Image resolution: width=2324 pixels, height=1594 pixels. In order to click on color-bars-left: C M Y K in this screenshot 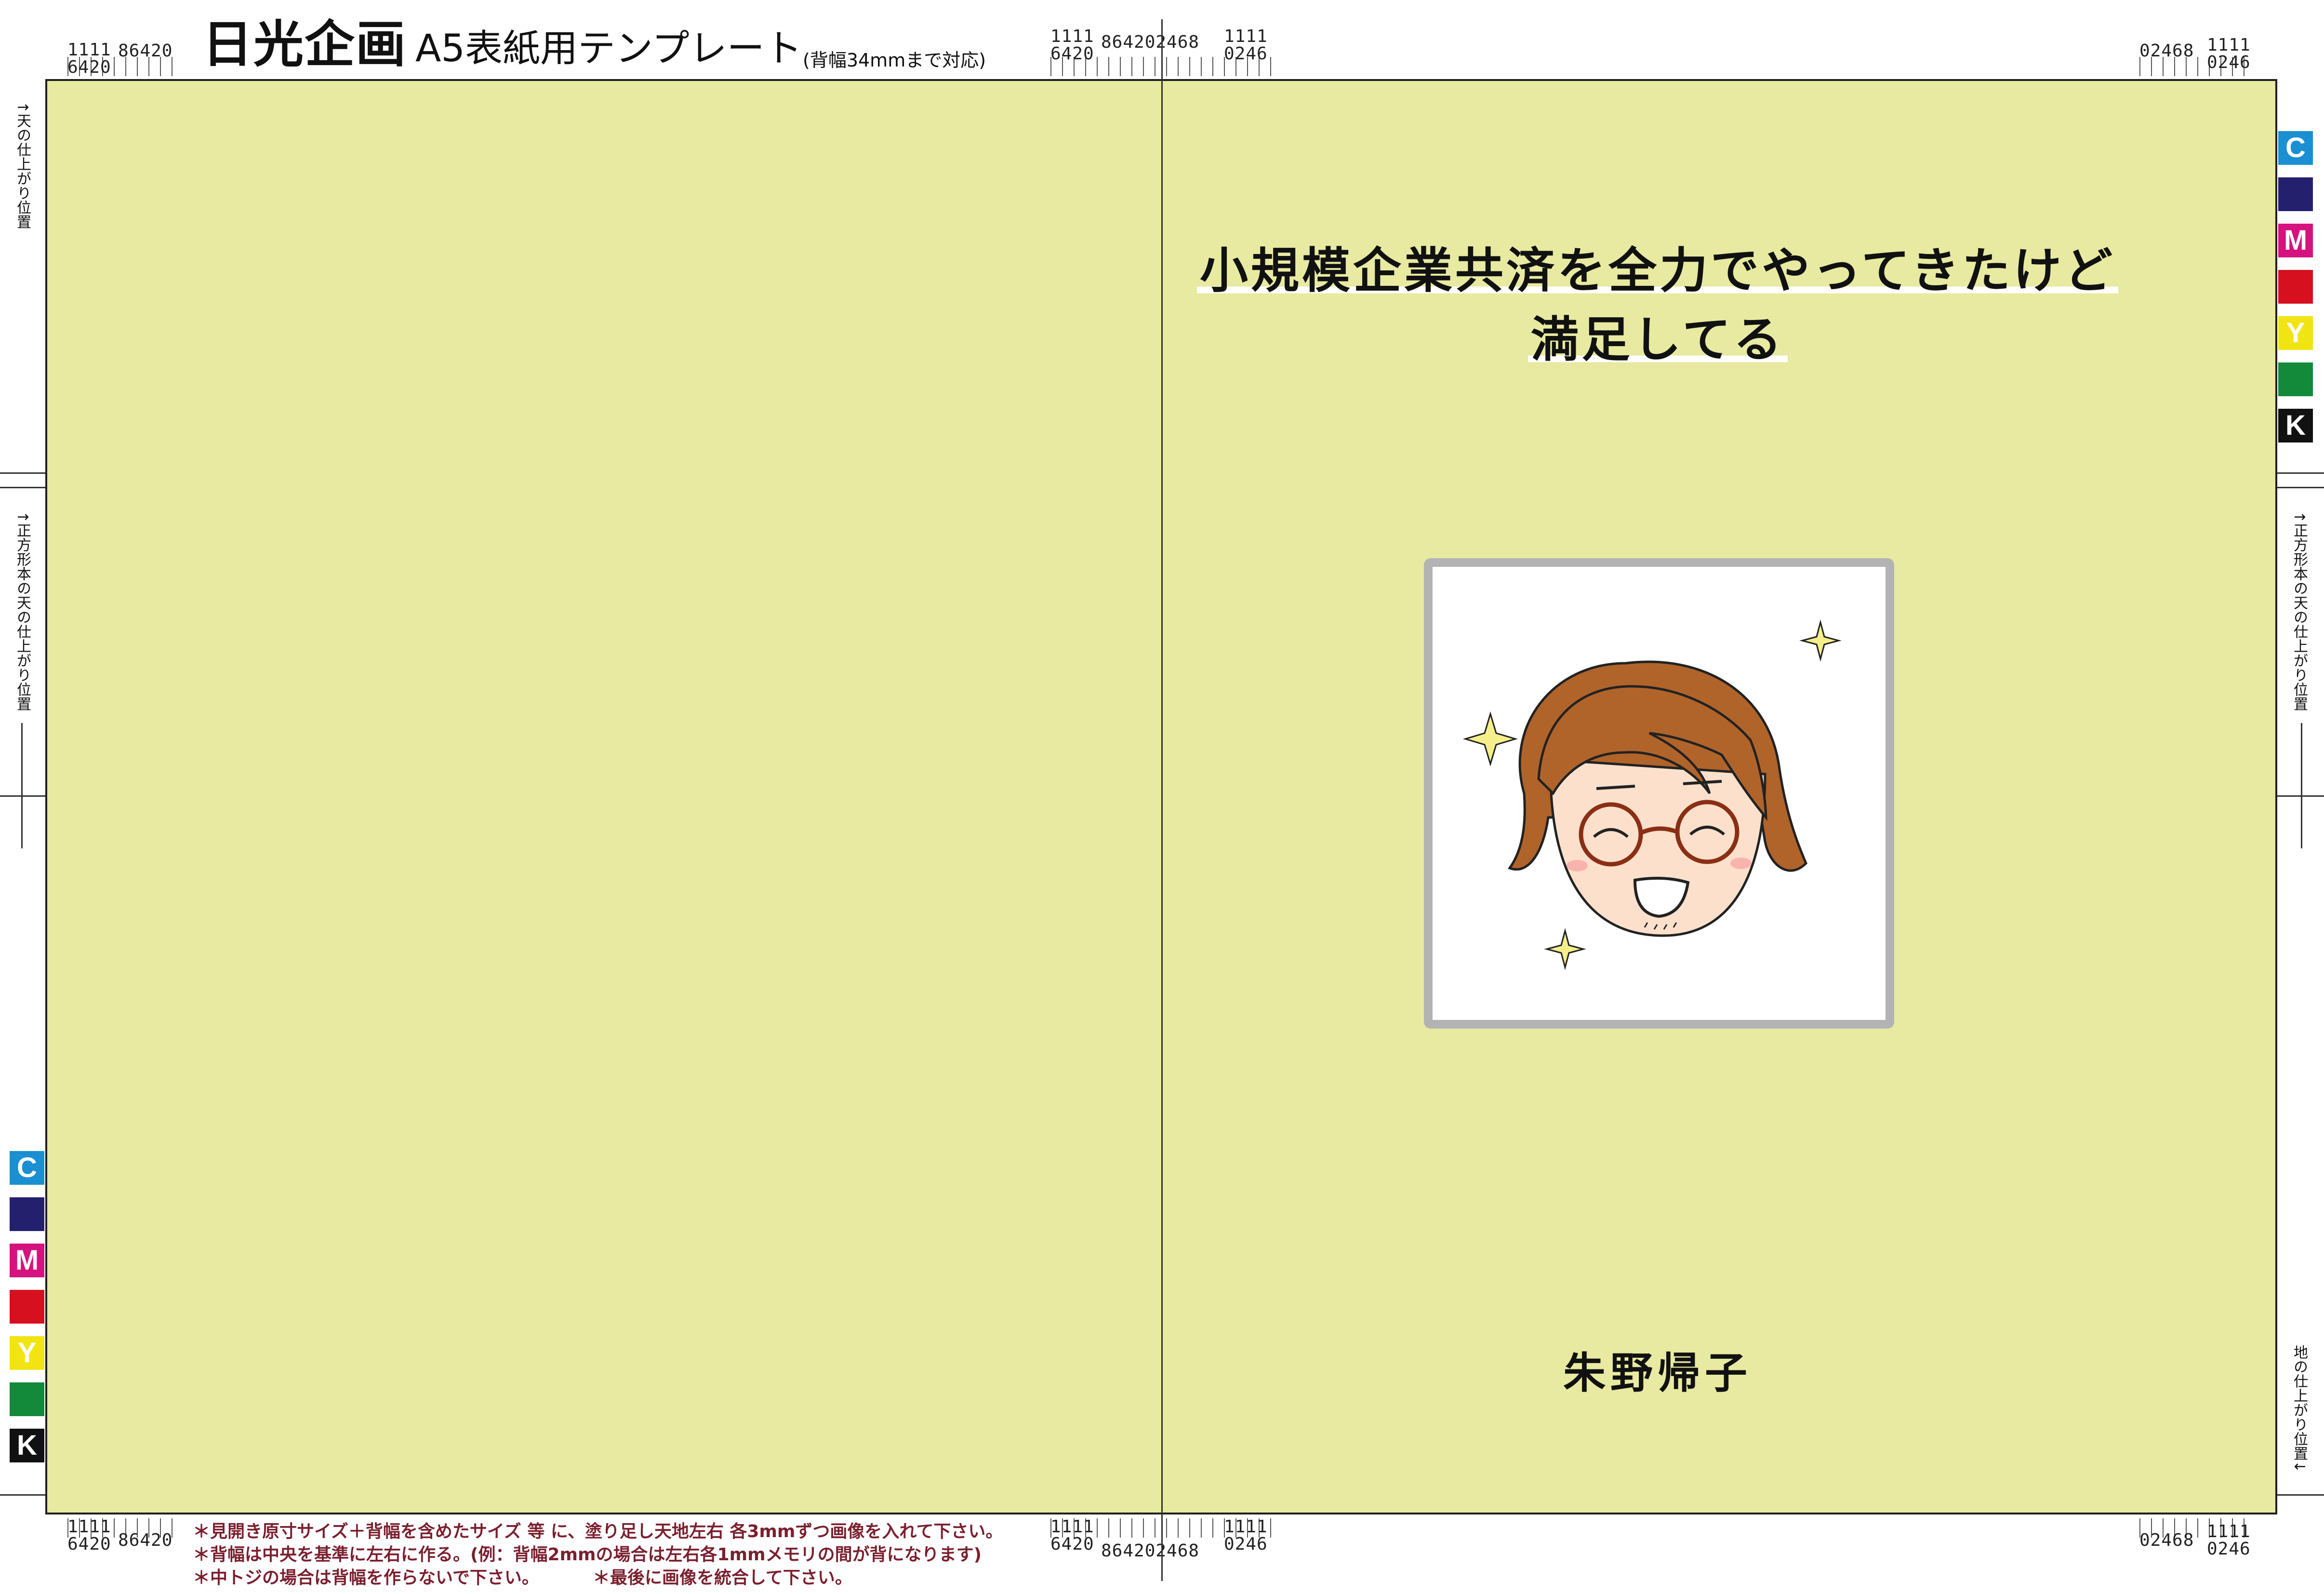, I will do `click(27, 1313)`.